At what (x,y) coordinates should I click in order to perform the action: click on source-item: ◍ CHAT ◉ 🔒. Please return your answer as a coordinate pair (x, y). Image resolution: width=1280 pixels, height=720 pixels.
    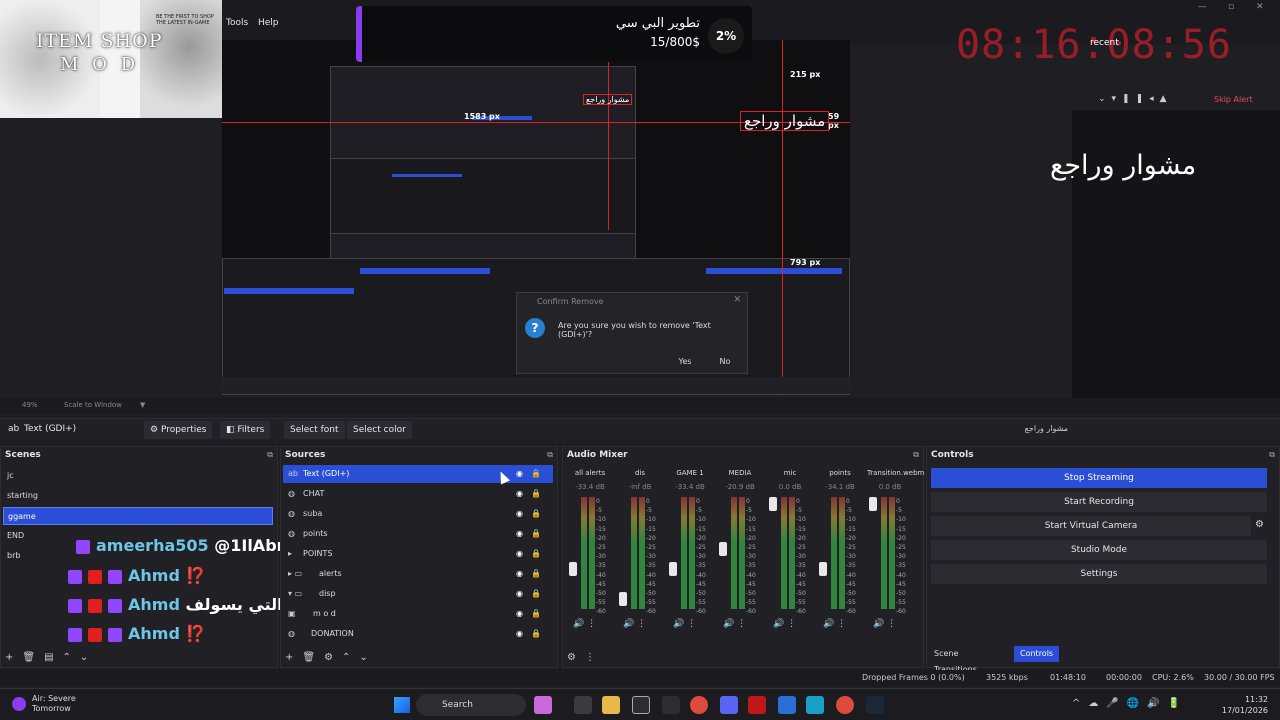
    Looking at the image, I should click on (418, 494).